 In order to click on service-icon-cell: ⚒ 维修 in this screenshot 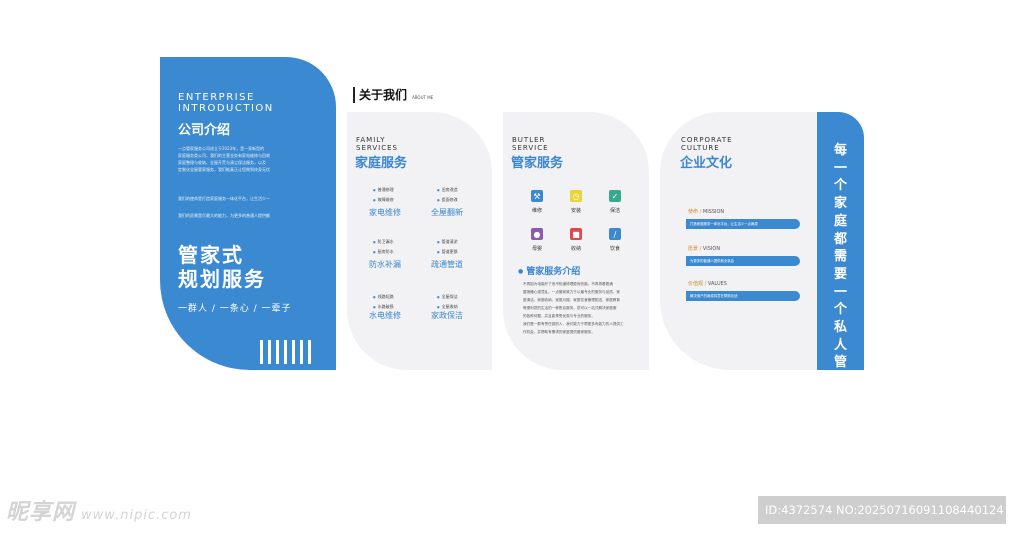, I will do `click(537, 202)`.